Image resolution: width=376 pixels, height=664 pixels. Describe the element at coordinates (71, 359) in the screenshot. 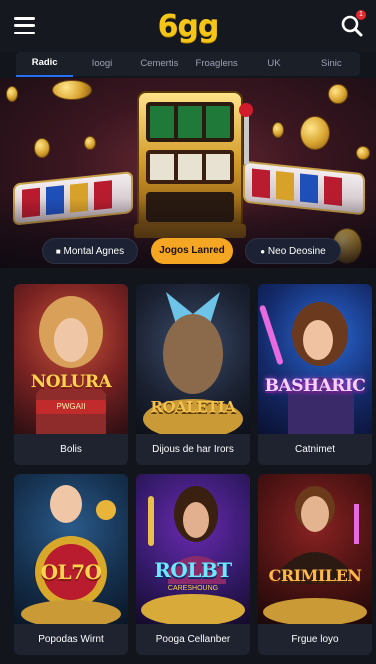

I see `game-thumbnail: NOLURA PWGAII` at that location.